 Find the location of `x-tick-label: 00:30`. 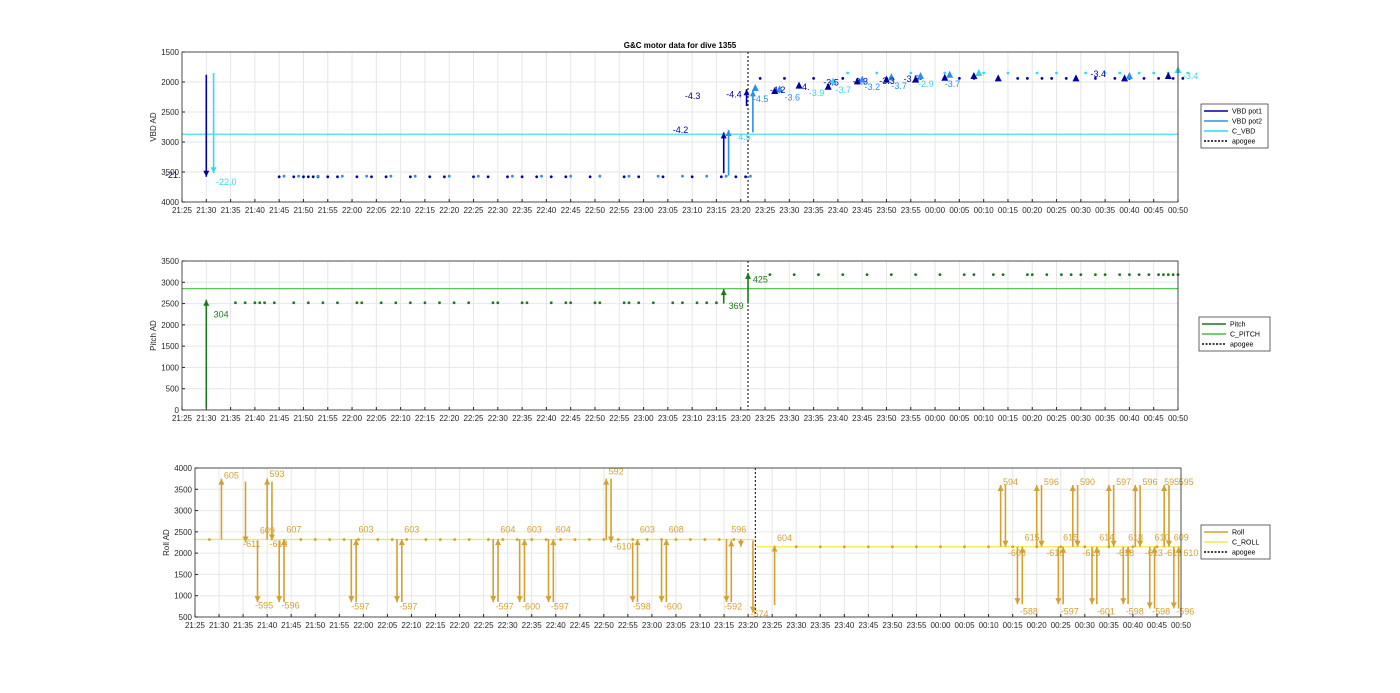

x-tick-label: 00:30 is located at coordinates (1081, 418).